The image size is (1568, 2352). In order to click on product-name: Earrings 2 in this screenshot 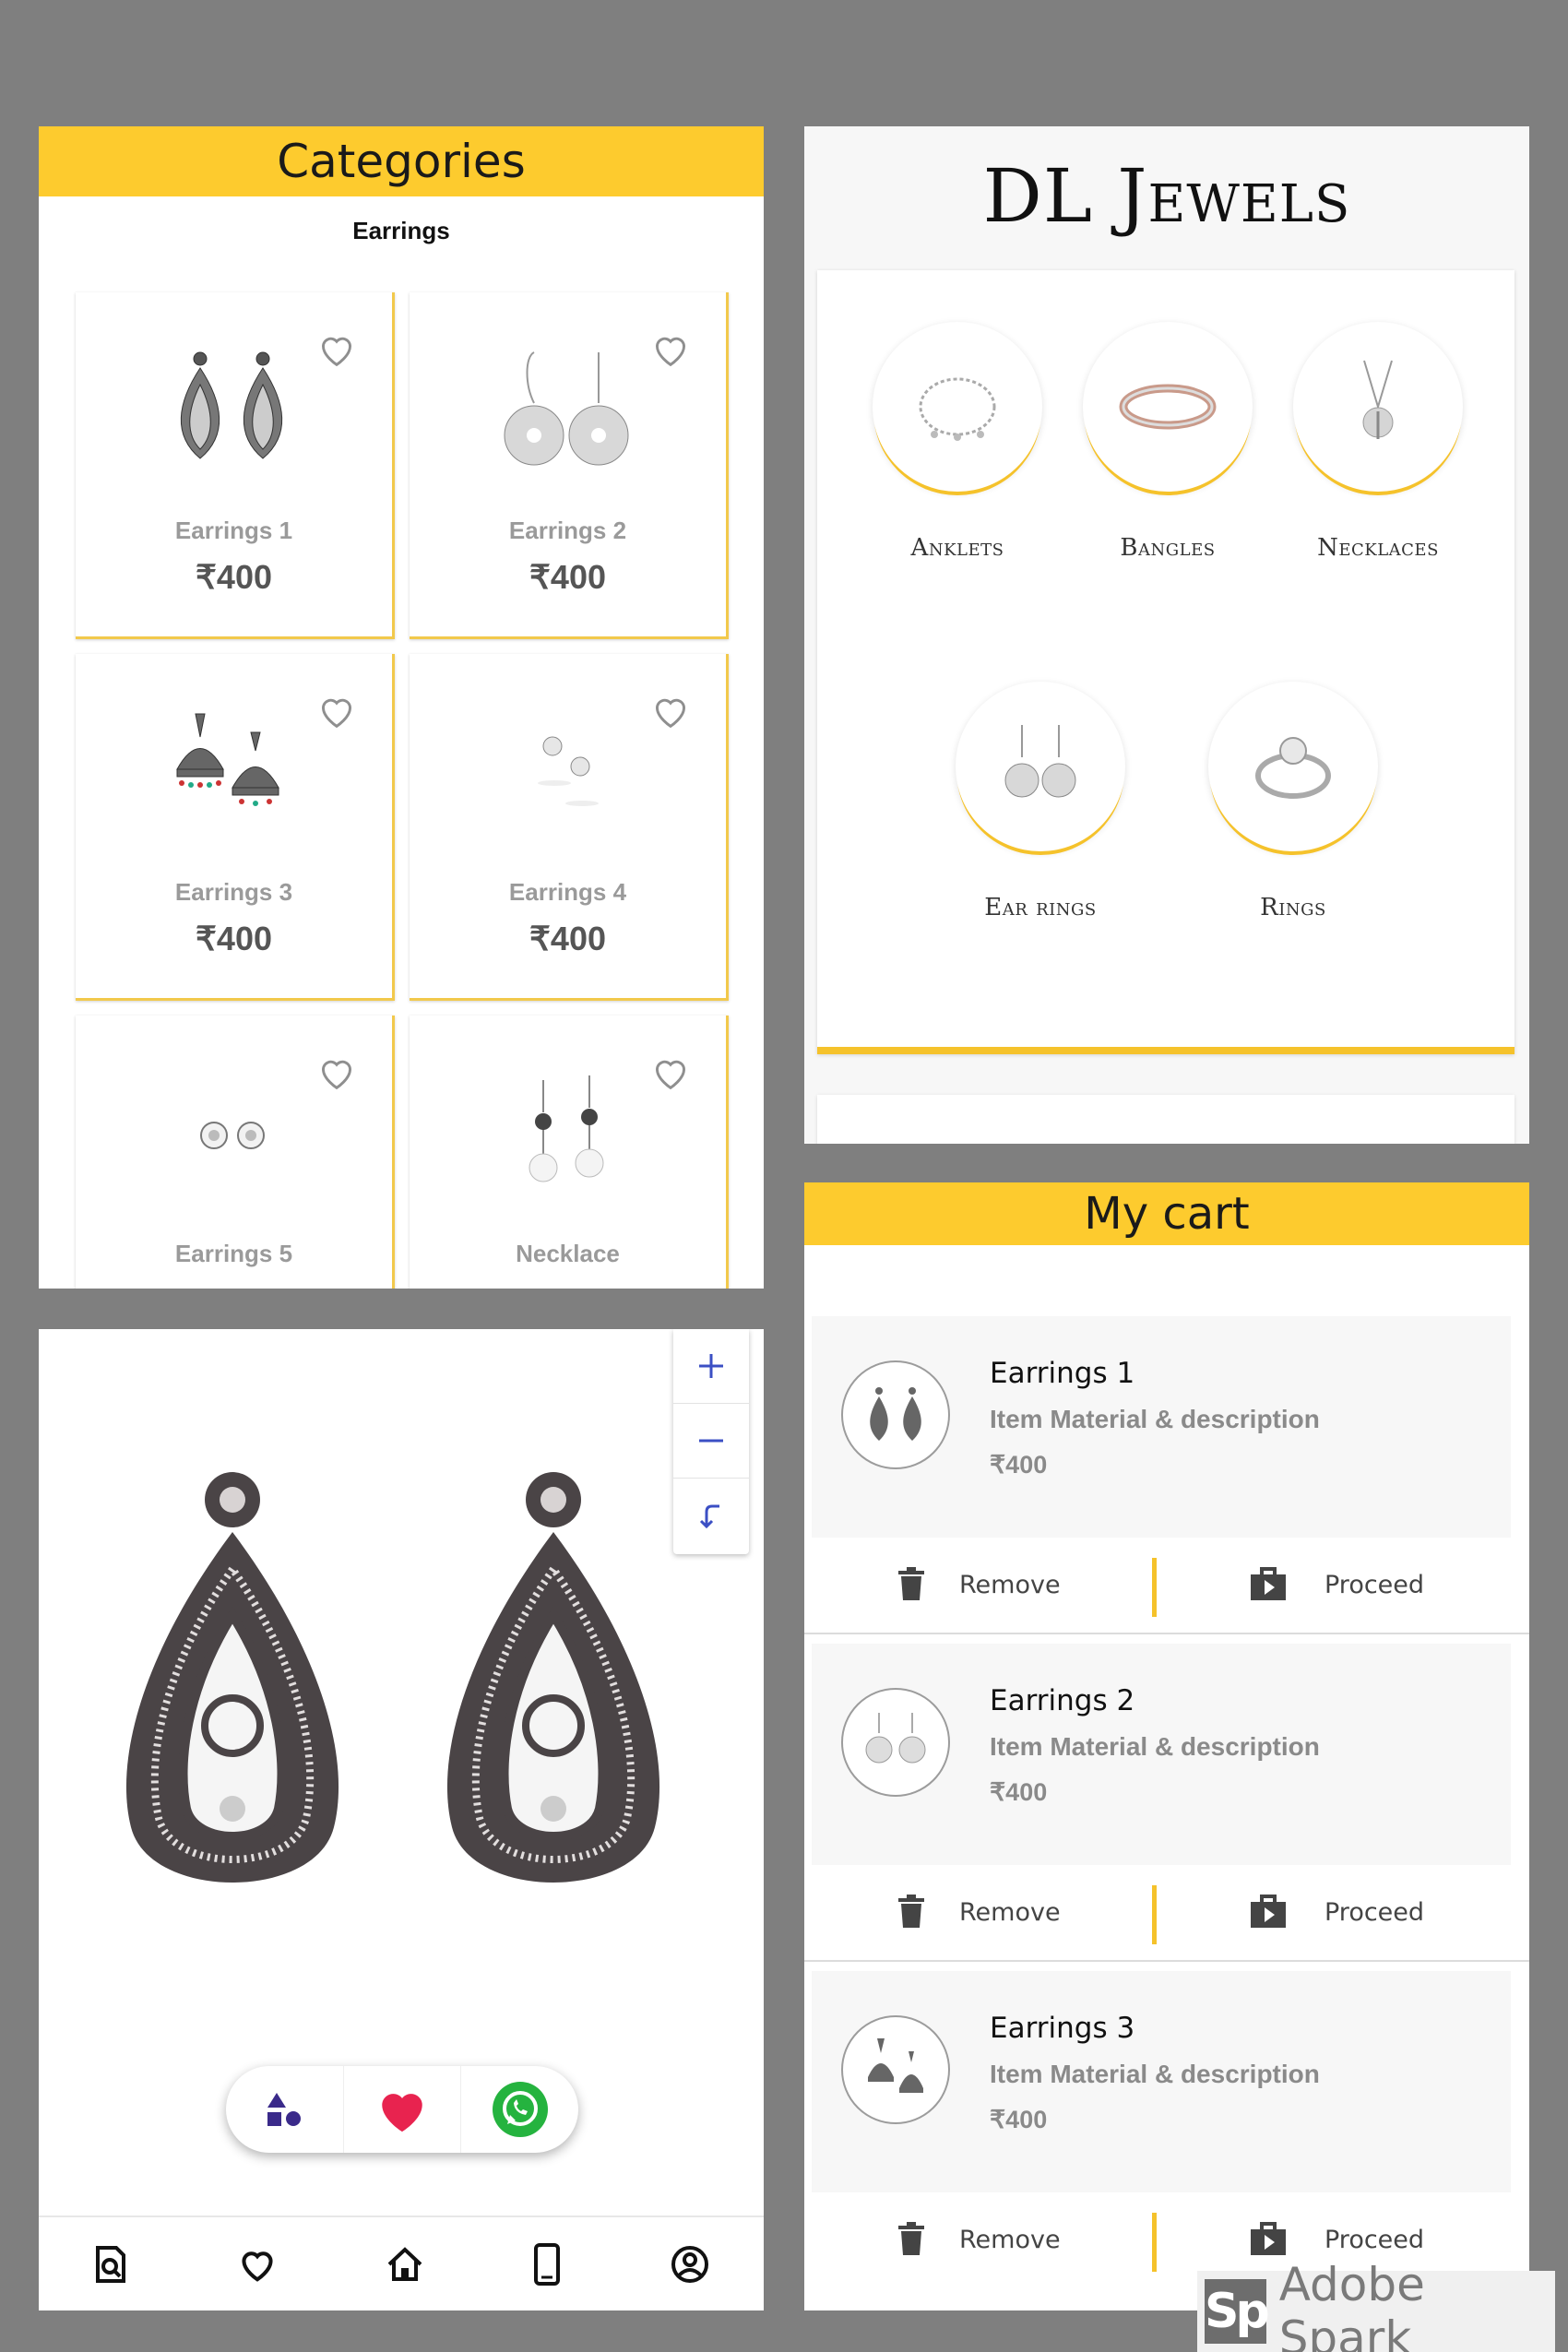, I will do `click(567, 530)`.